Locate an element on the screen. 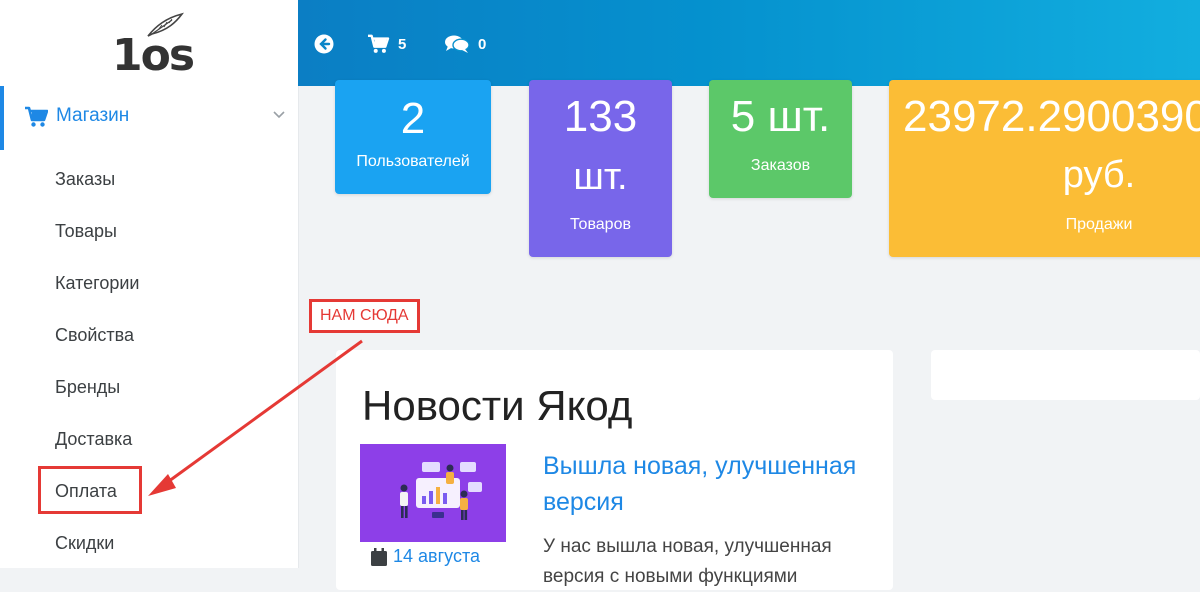 Image resolution: width=1200 pixels, height=592 pixels. news-headline-link: Вышла новая, улучшенная версия is located at coordinates (703, 484).